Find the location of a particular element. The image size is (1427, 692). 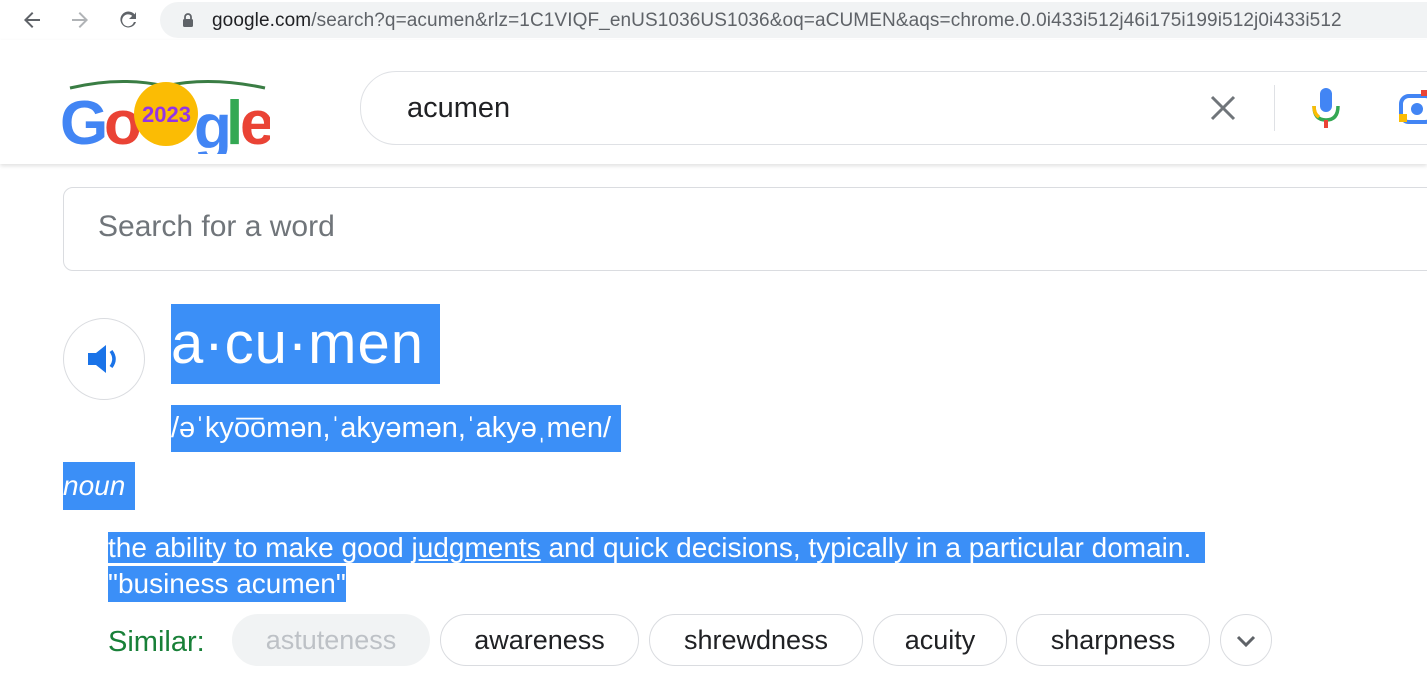

similar-chip-sharpness: sharpness is located at coordinates (1113, 640).